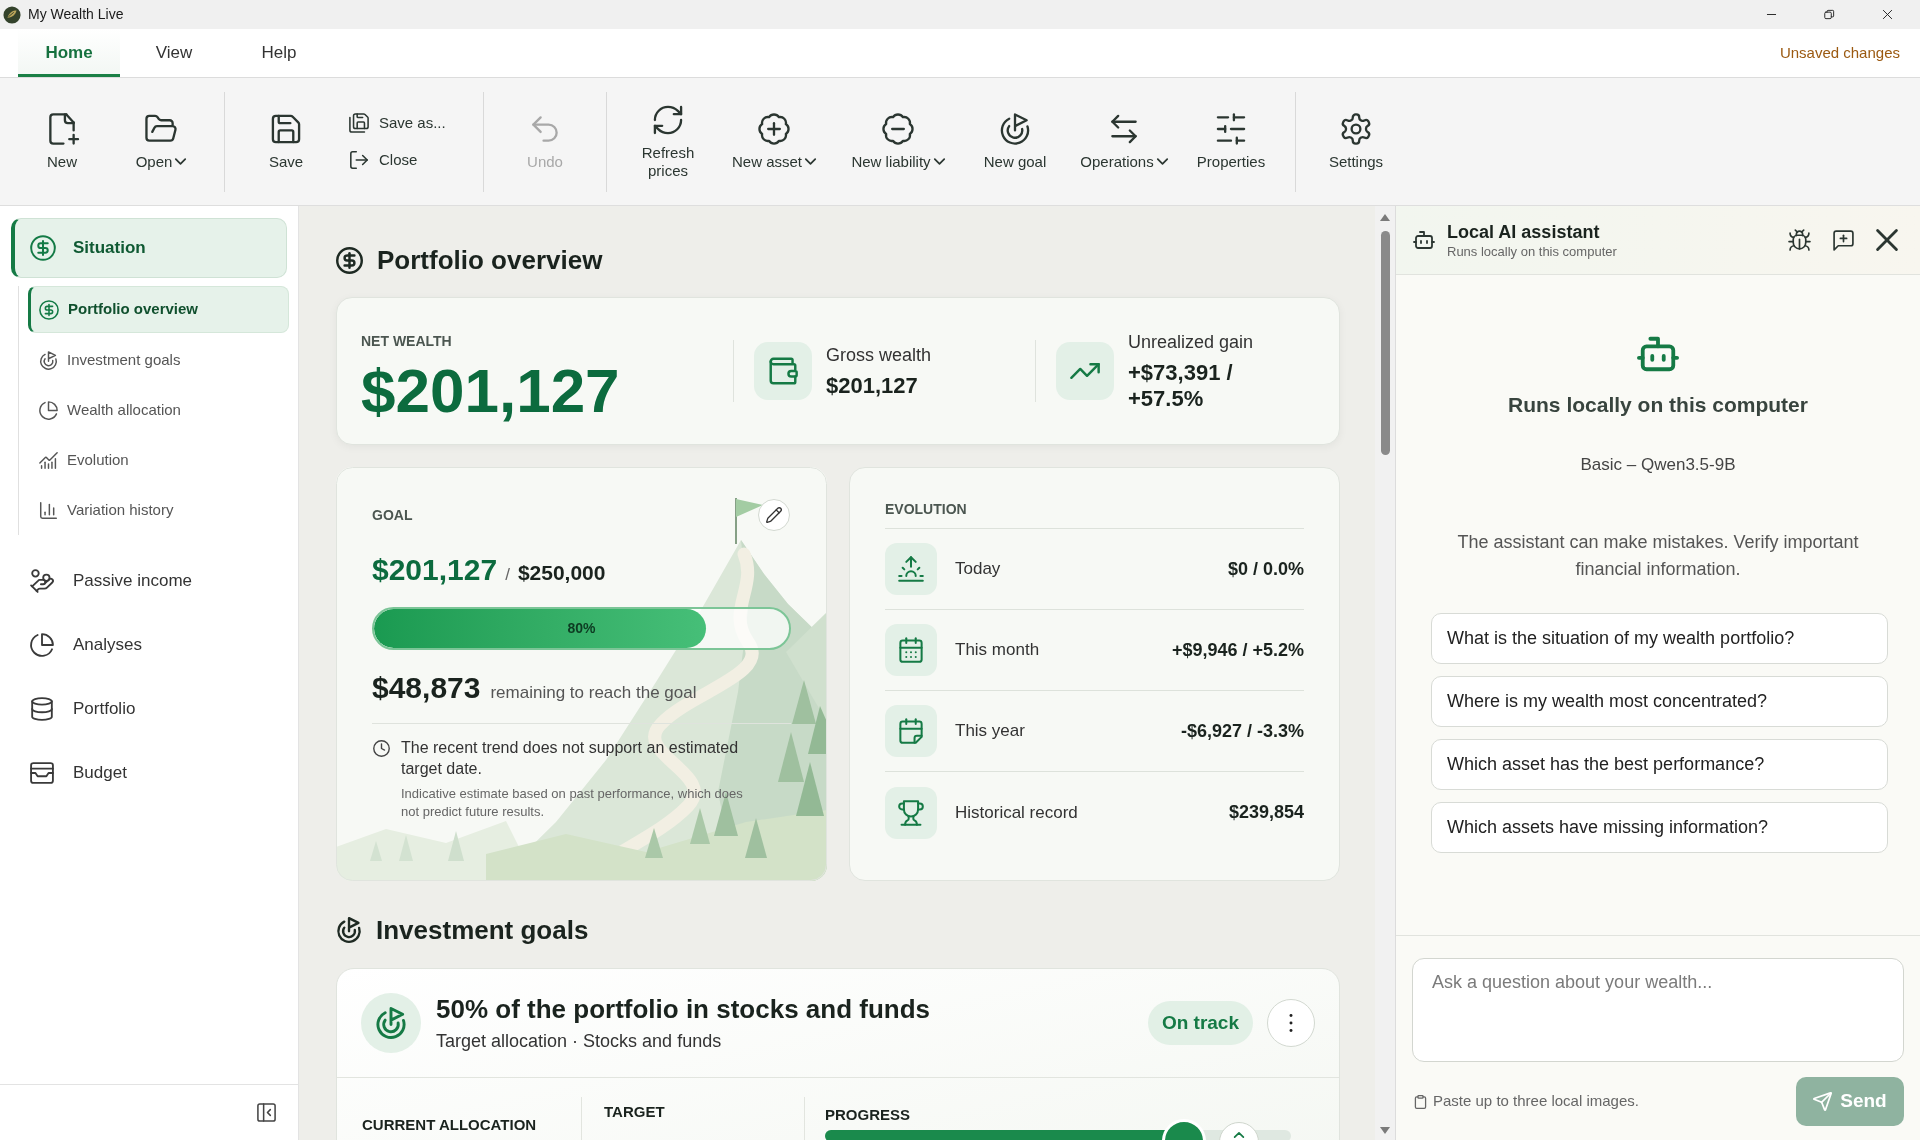 Image resolution: width=1920 pixels, height=1140 pixels. I want to click on sidebar-subitem: Portfolio overview, so click(158, 309).